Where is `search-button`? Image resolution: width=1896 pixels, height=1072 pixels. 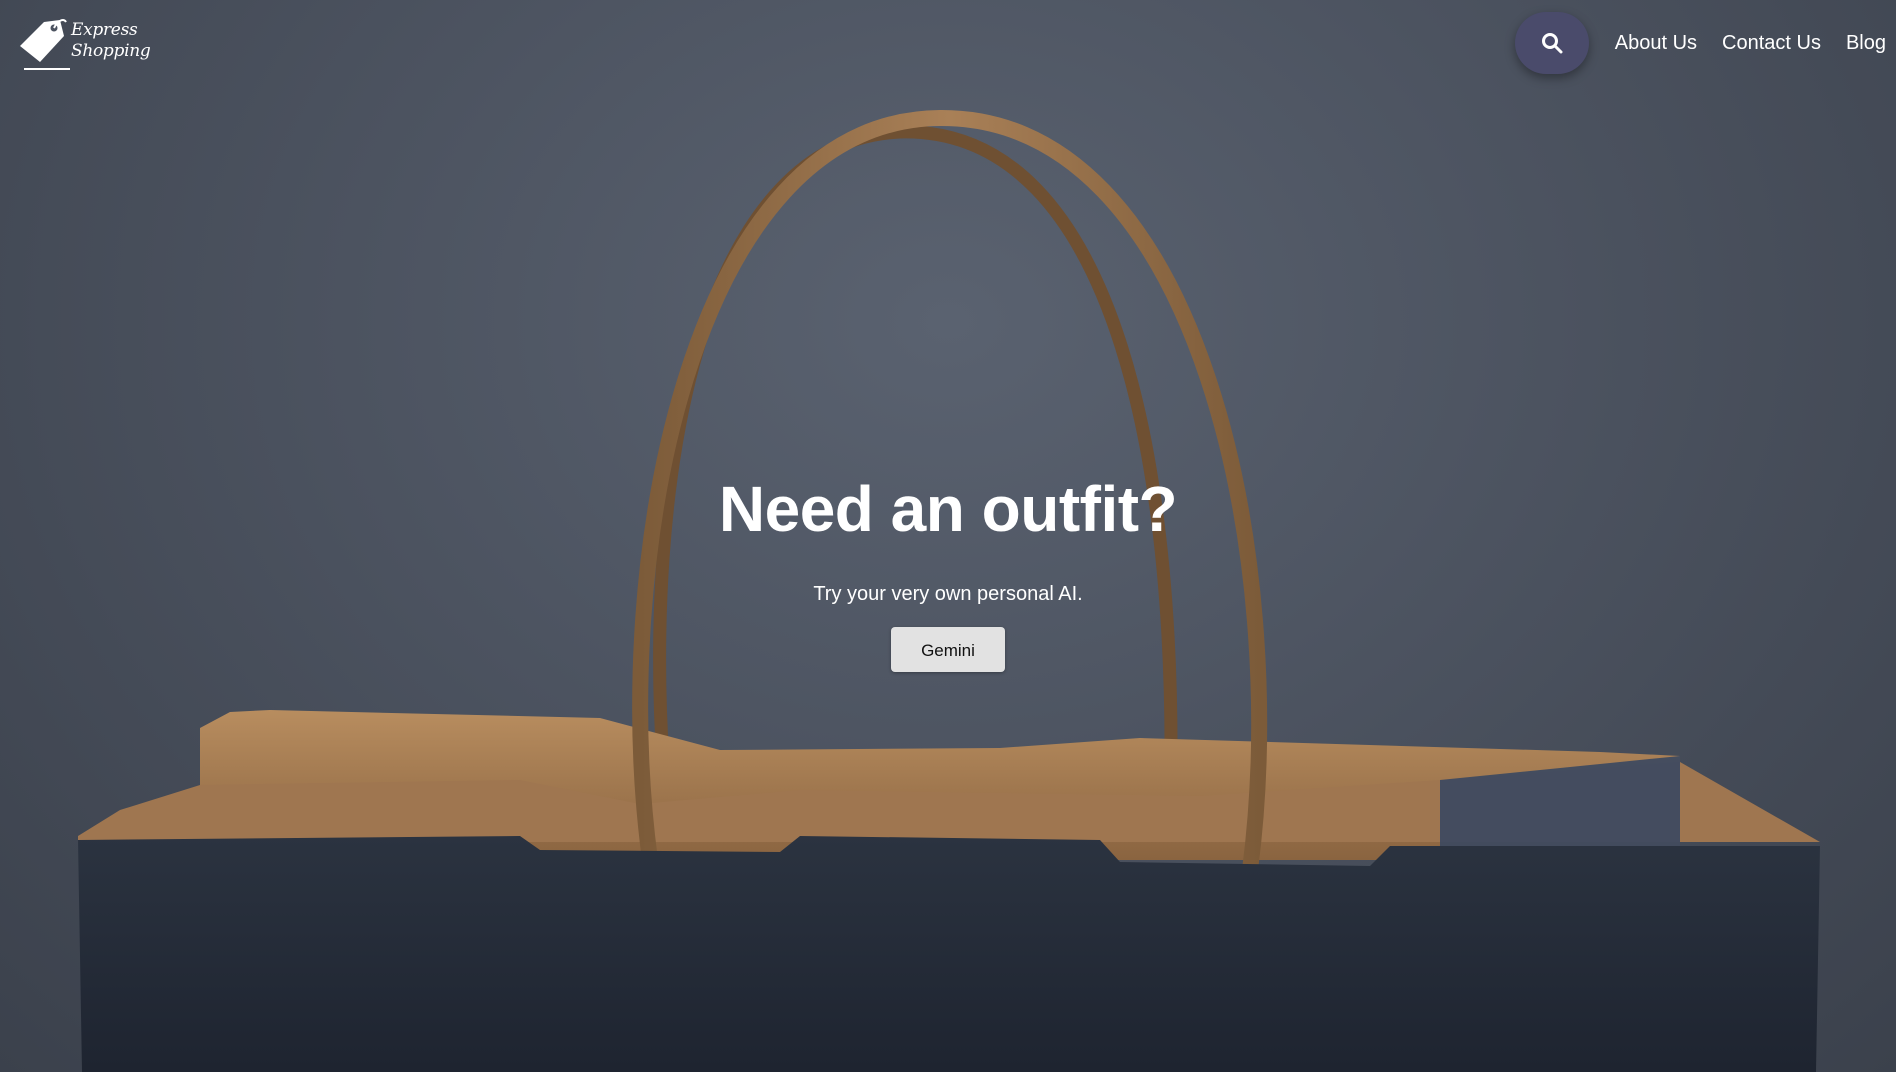 search-button is located at coordinates (1551, 43).